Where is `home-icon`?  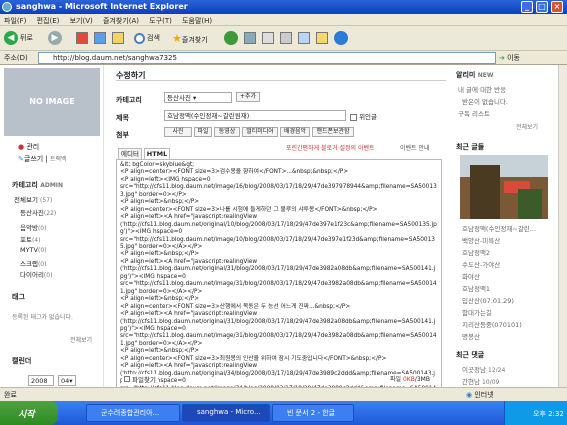 home-icon is located at coordinates (118, 38).